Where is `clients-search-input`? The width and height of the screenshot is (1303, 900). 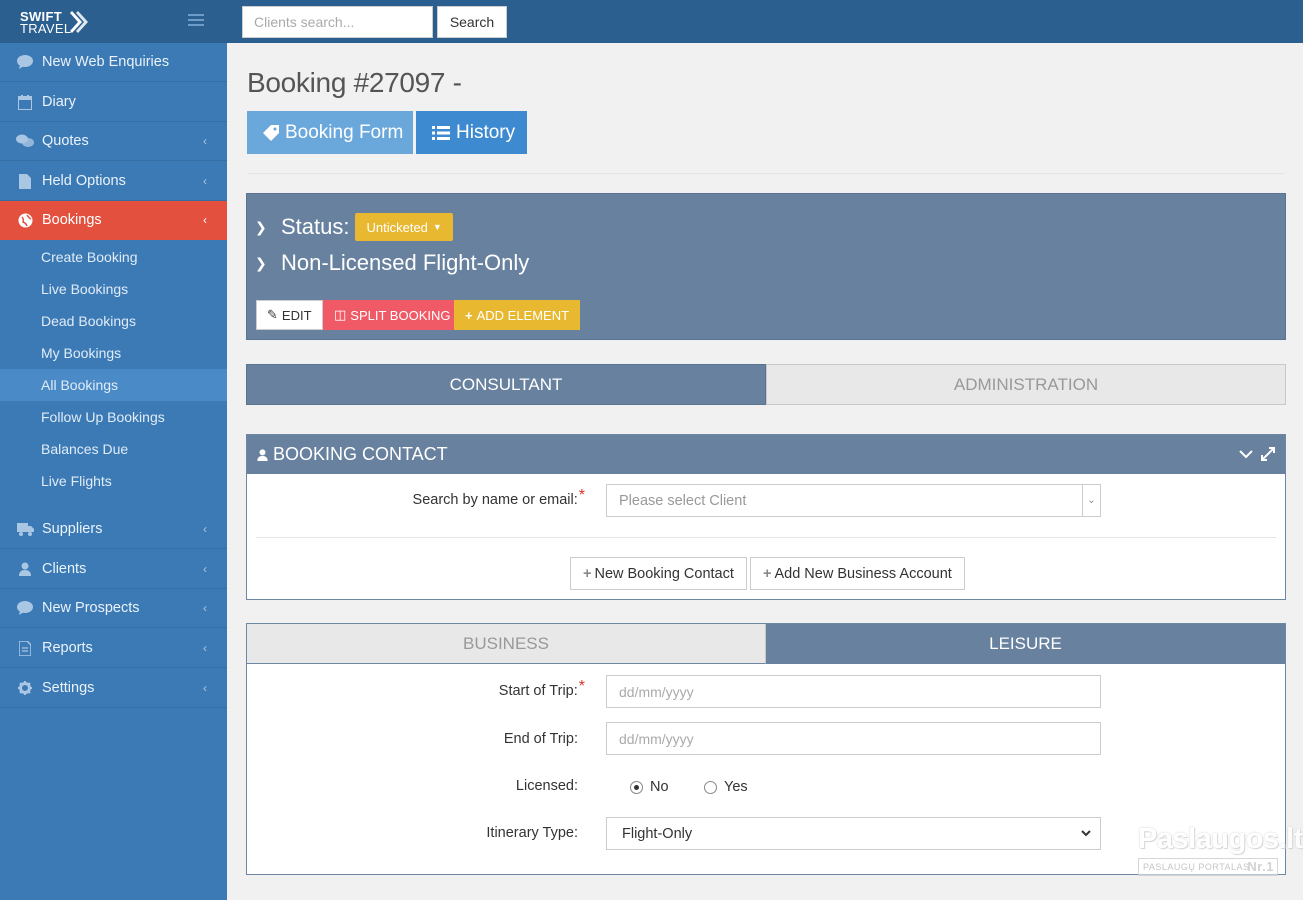 clients-search-input is located at coordinates (337, 22).